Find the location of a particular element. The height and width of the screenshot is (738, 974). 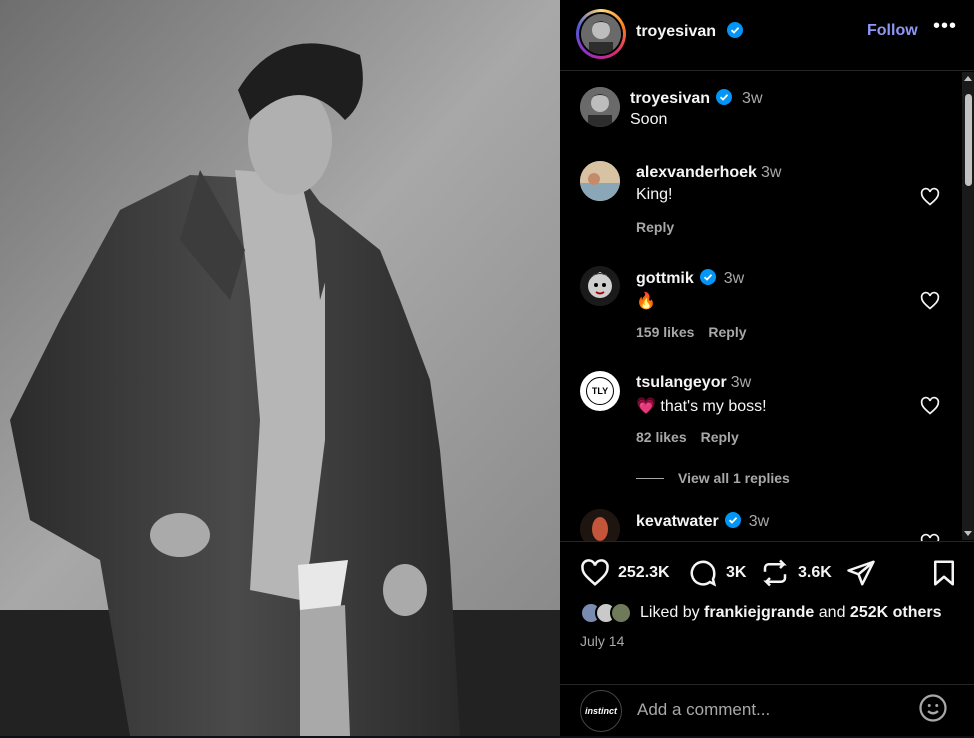

comment-username: tsulangeyor is located at coordinates (681, 382).